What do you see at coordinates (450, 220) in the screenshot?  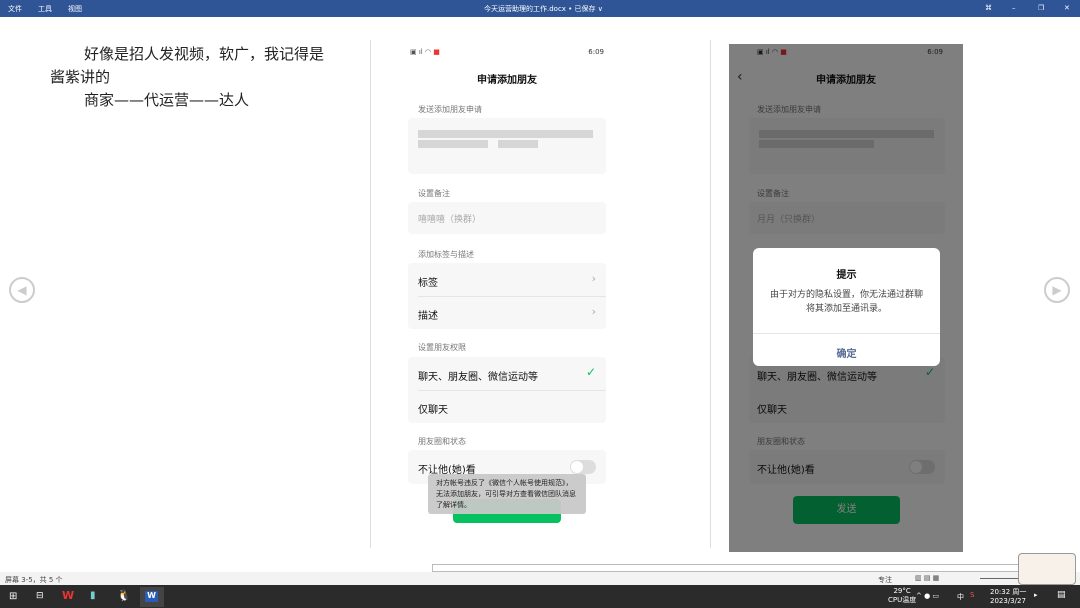 I see `remark-value: 嘻嘻嘻（换群）` at bounding box center [450, 220].